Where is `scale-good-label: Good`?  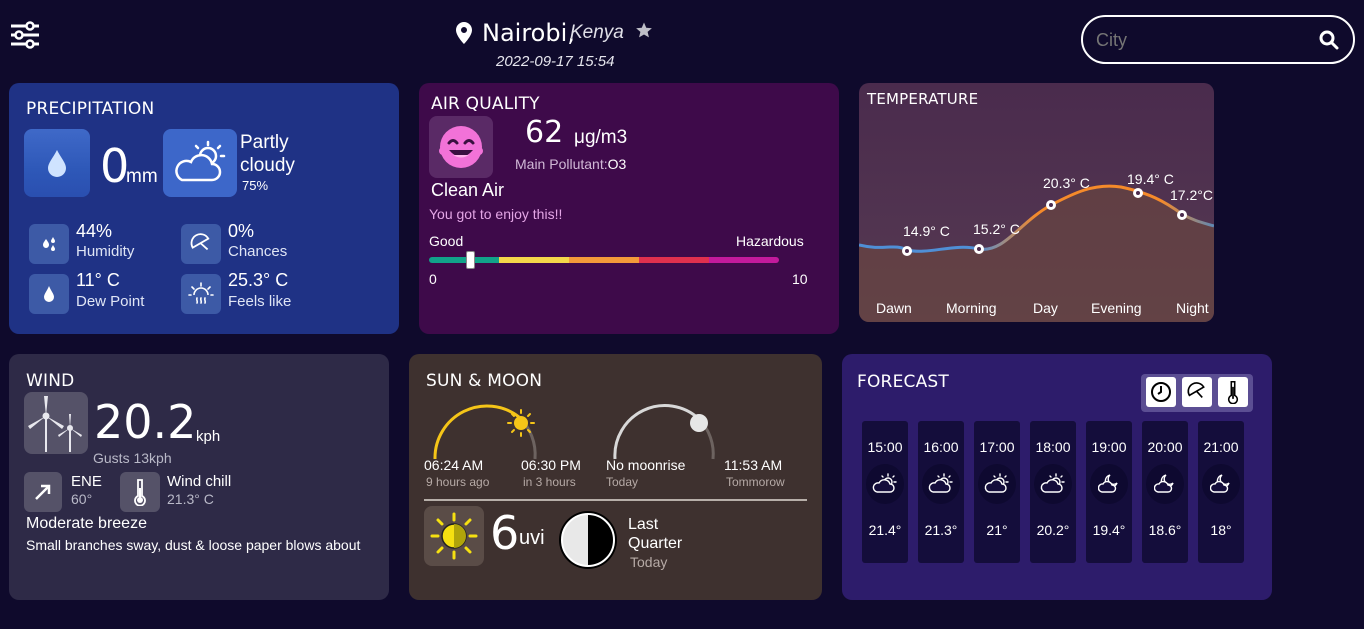 scale-good-label: Good is located at coordinates (446, 241).